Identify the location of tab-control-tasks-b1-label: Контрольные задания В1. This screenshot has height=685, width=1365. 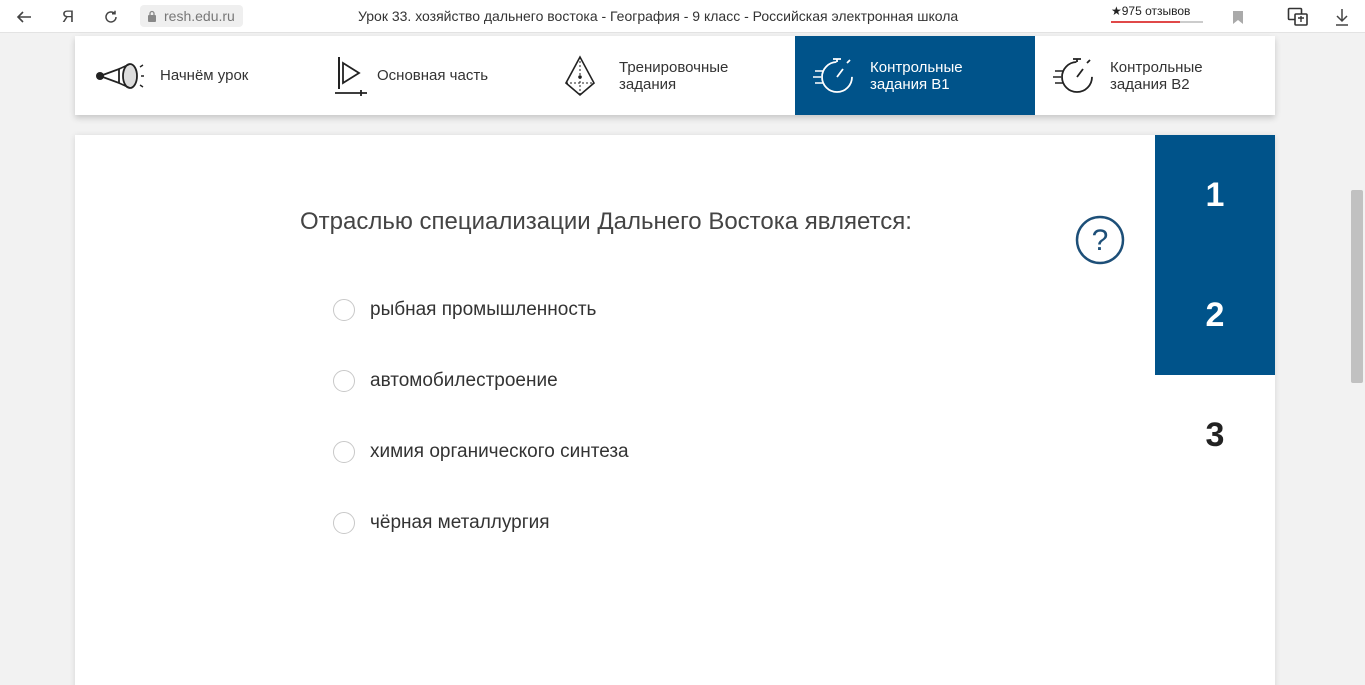
(916, 76).